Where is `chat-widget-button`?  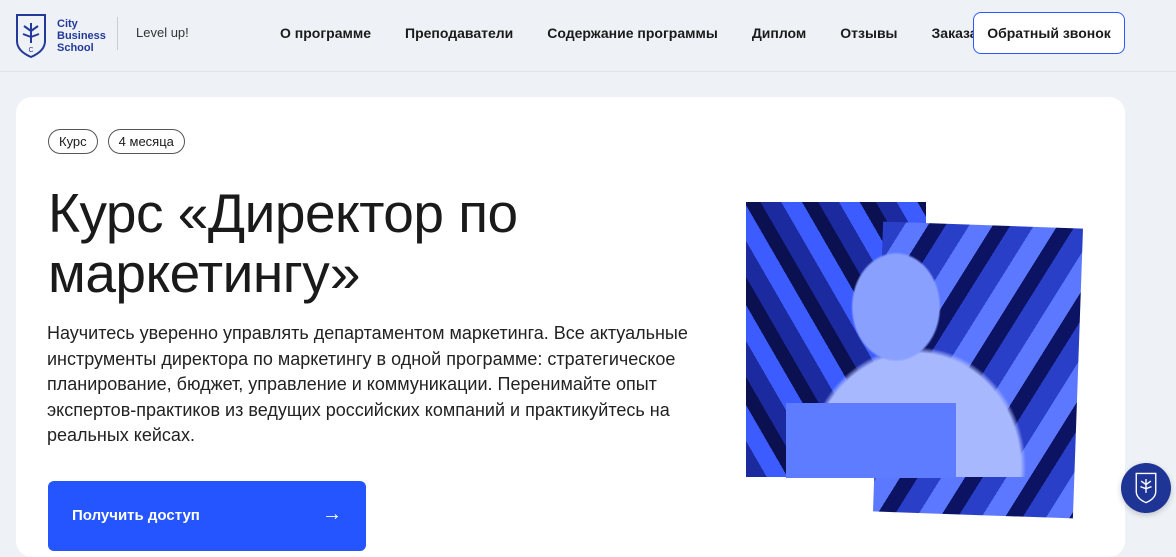 chat-widget-button is located at coordinates (1146, 488).